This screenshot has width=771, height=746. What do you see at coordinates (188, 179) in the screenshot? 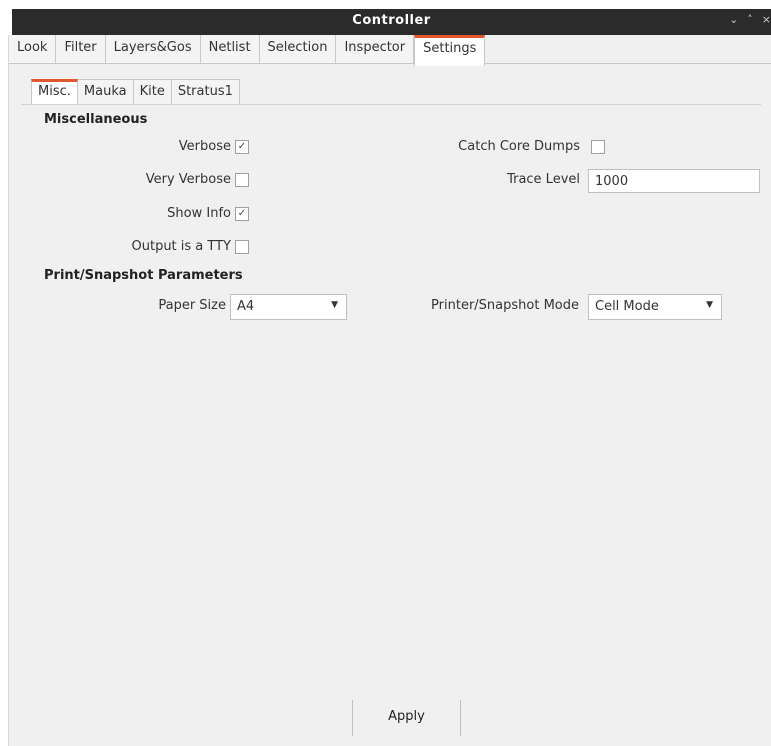
I see `very-verbose-label: Very Verbose` at bounding box center [188, 179].